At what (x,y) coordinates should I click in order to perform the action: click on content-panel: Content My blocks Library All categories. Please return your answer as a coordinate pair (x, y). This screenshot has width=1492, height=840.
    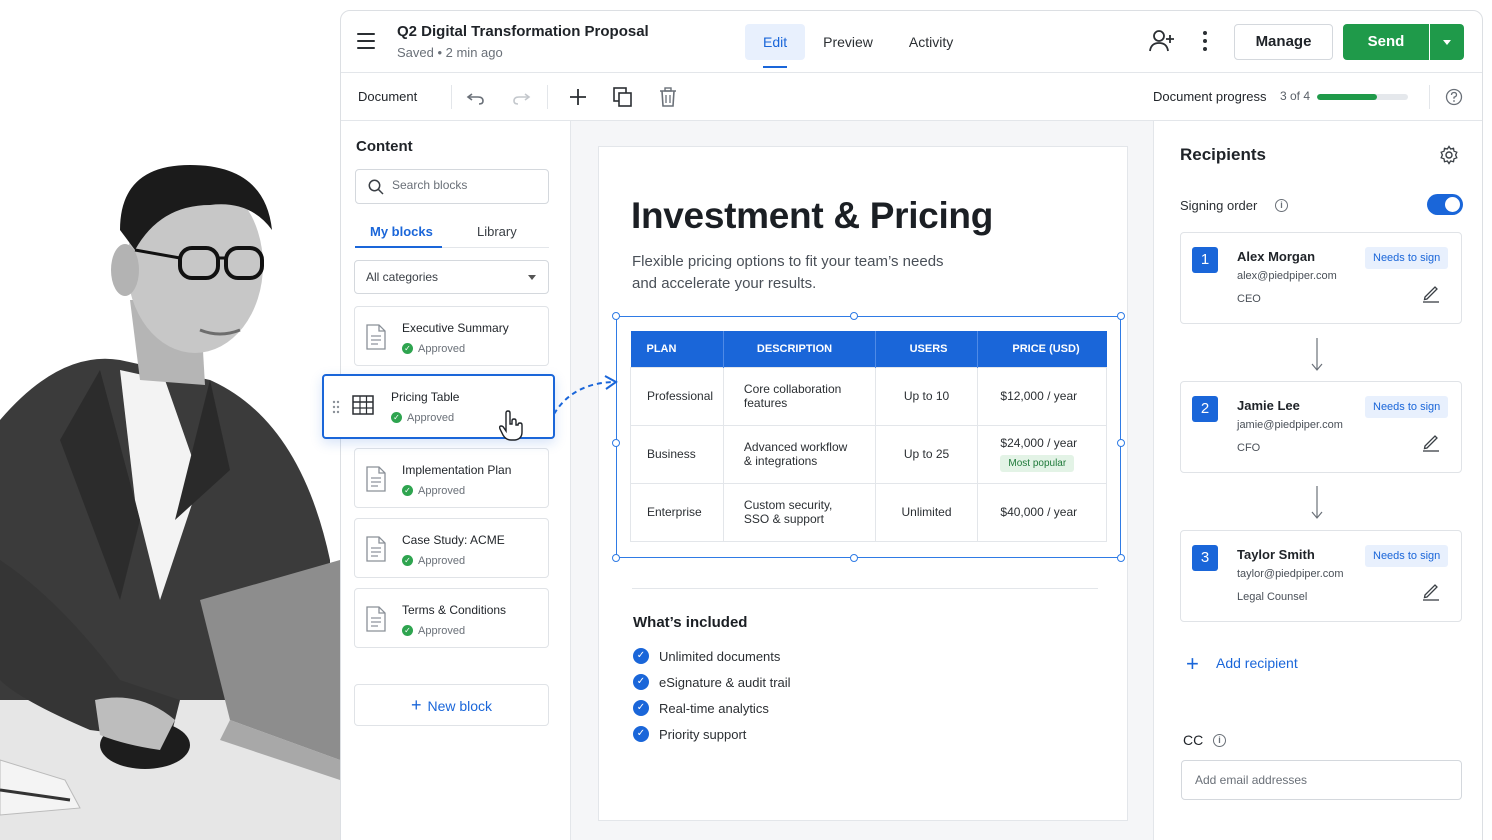
    Looking at the image, I should click on (456, 480).